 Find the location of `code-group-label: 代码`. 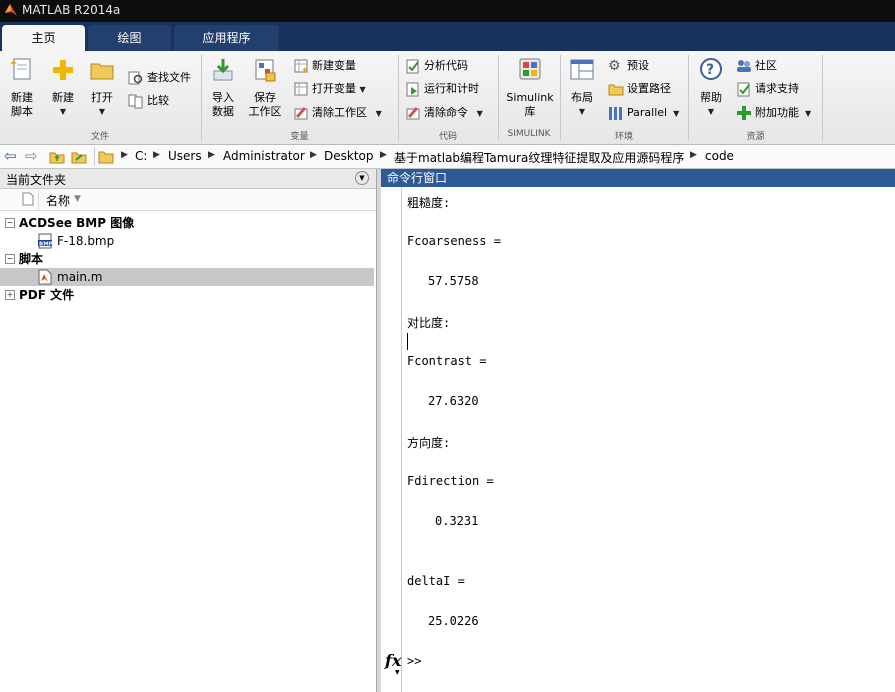

code-group-label: 代码 is located at coordinates (447, 137).